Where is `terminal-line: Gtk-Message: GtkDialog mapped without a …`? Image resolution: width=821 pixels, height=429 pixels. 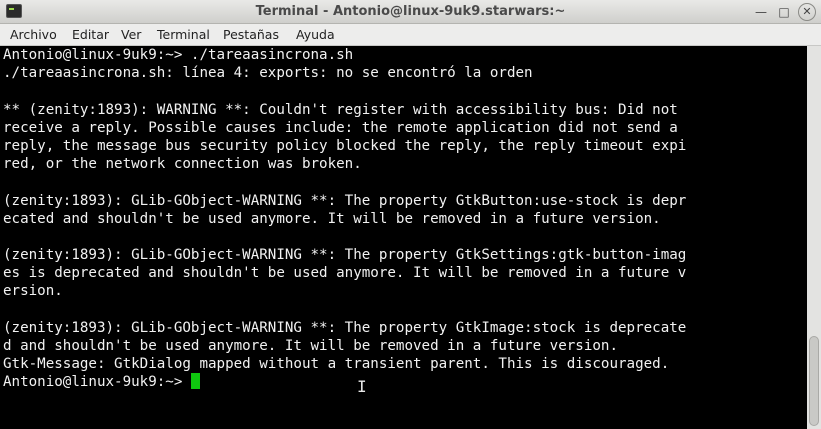
terminal-line: Gtk-Message: GtkDialog mapped without a … is located at coordinates (336, 364).